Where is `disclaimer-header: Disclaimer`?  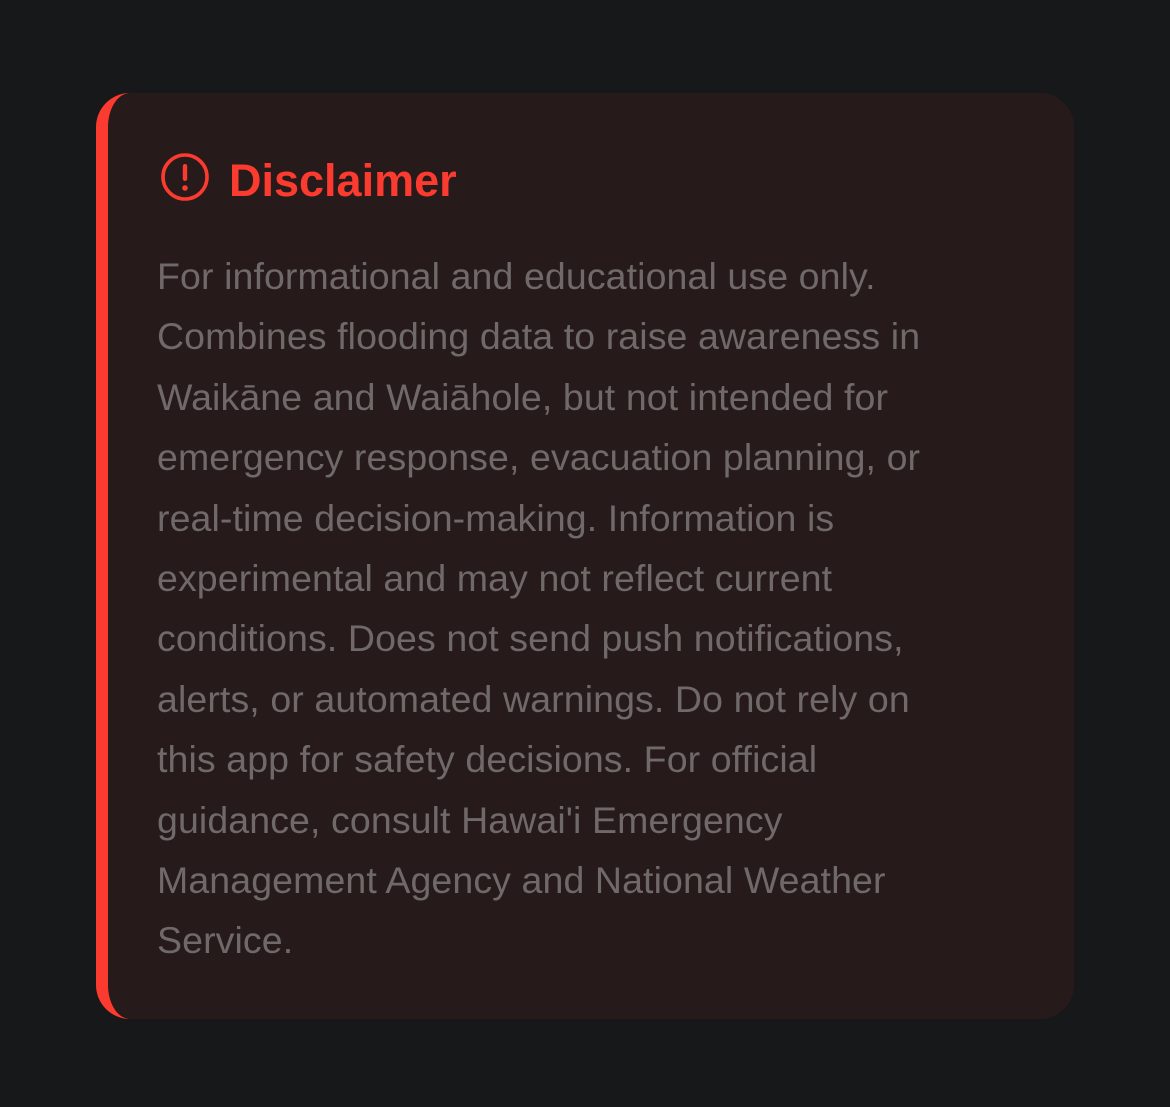
disclaimer-header: Disclaimer is located at coordinates (582, 181).